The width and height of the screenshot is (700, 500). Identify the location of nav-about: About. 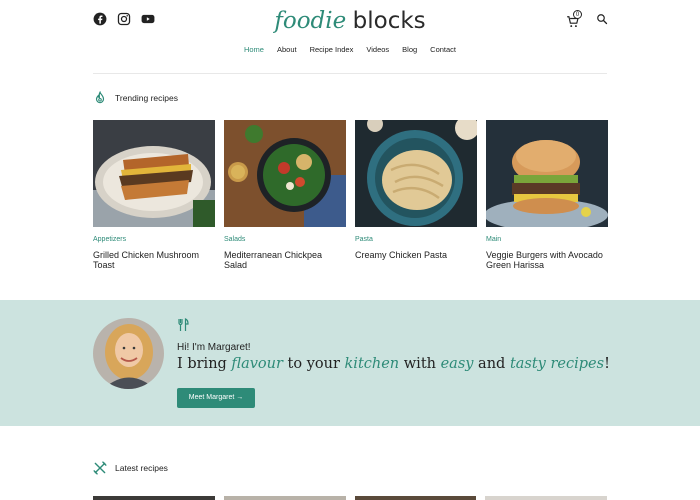
(287, 49).